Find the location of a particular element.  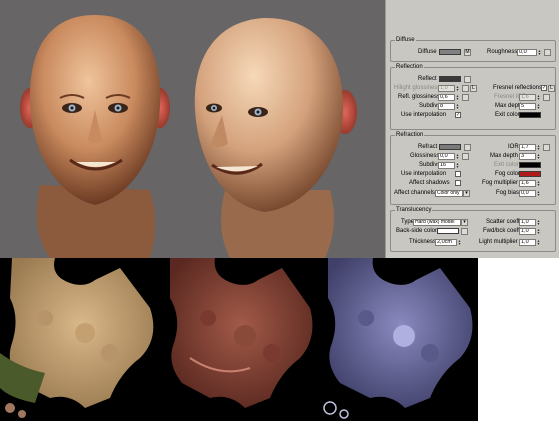

refl-glossiness-label: Refl. glossiness is located at coordinates (419, 97).